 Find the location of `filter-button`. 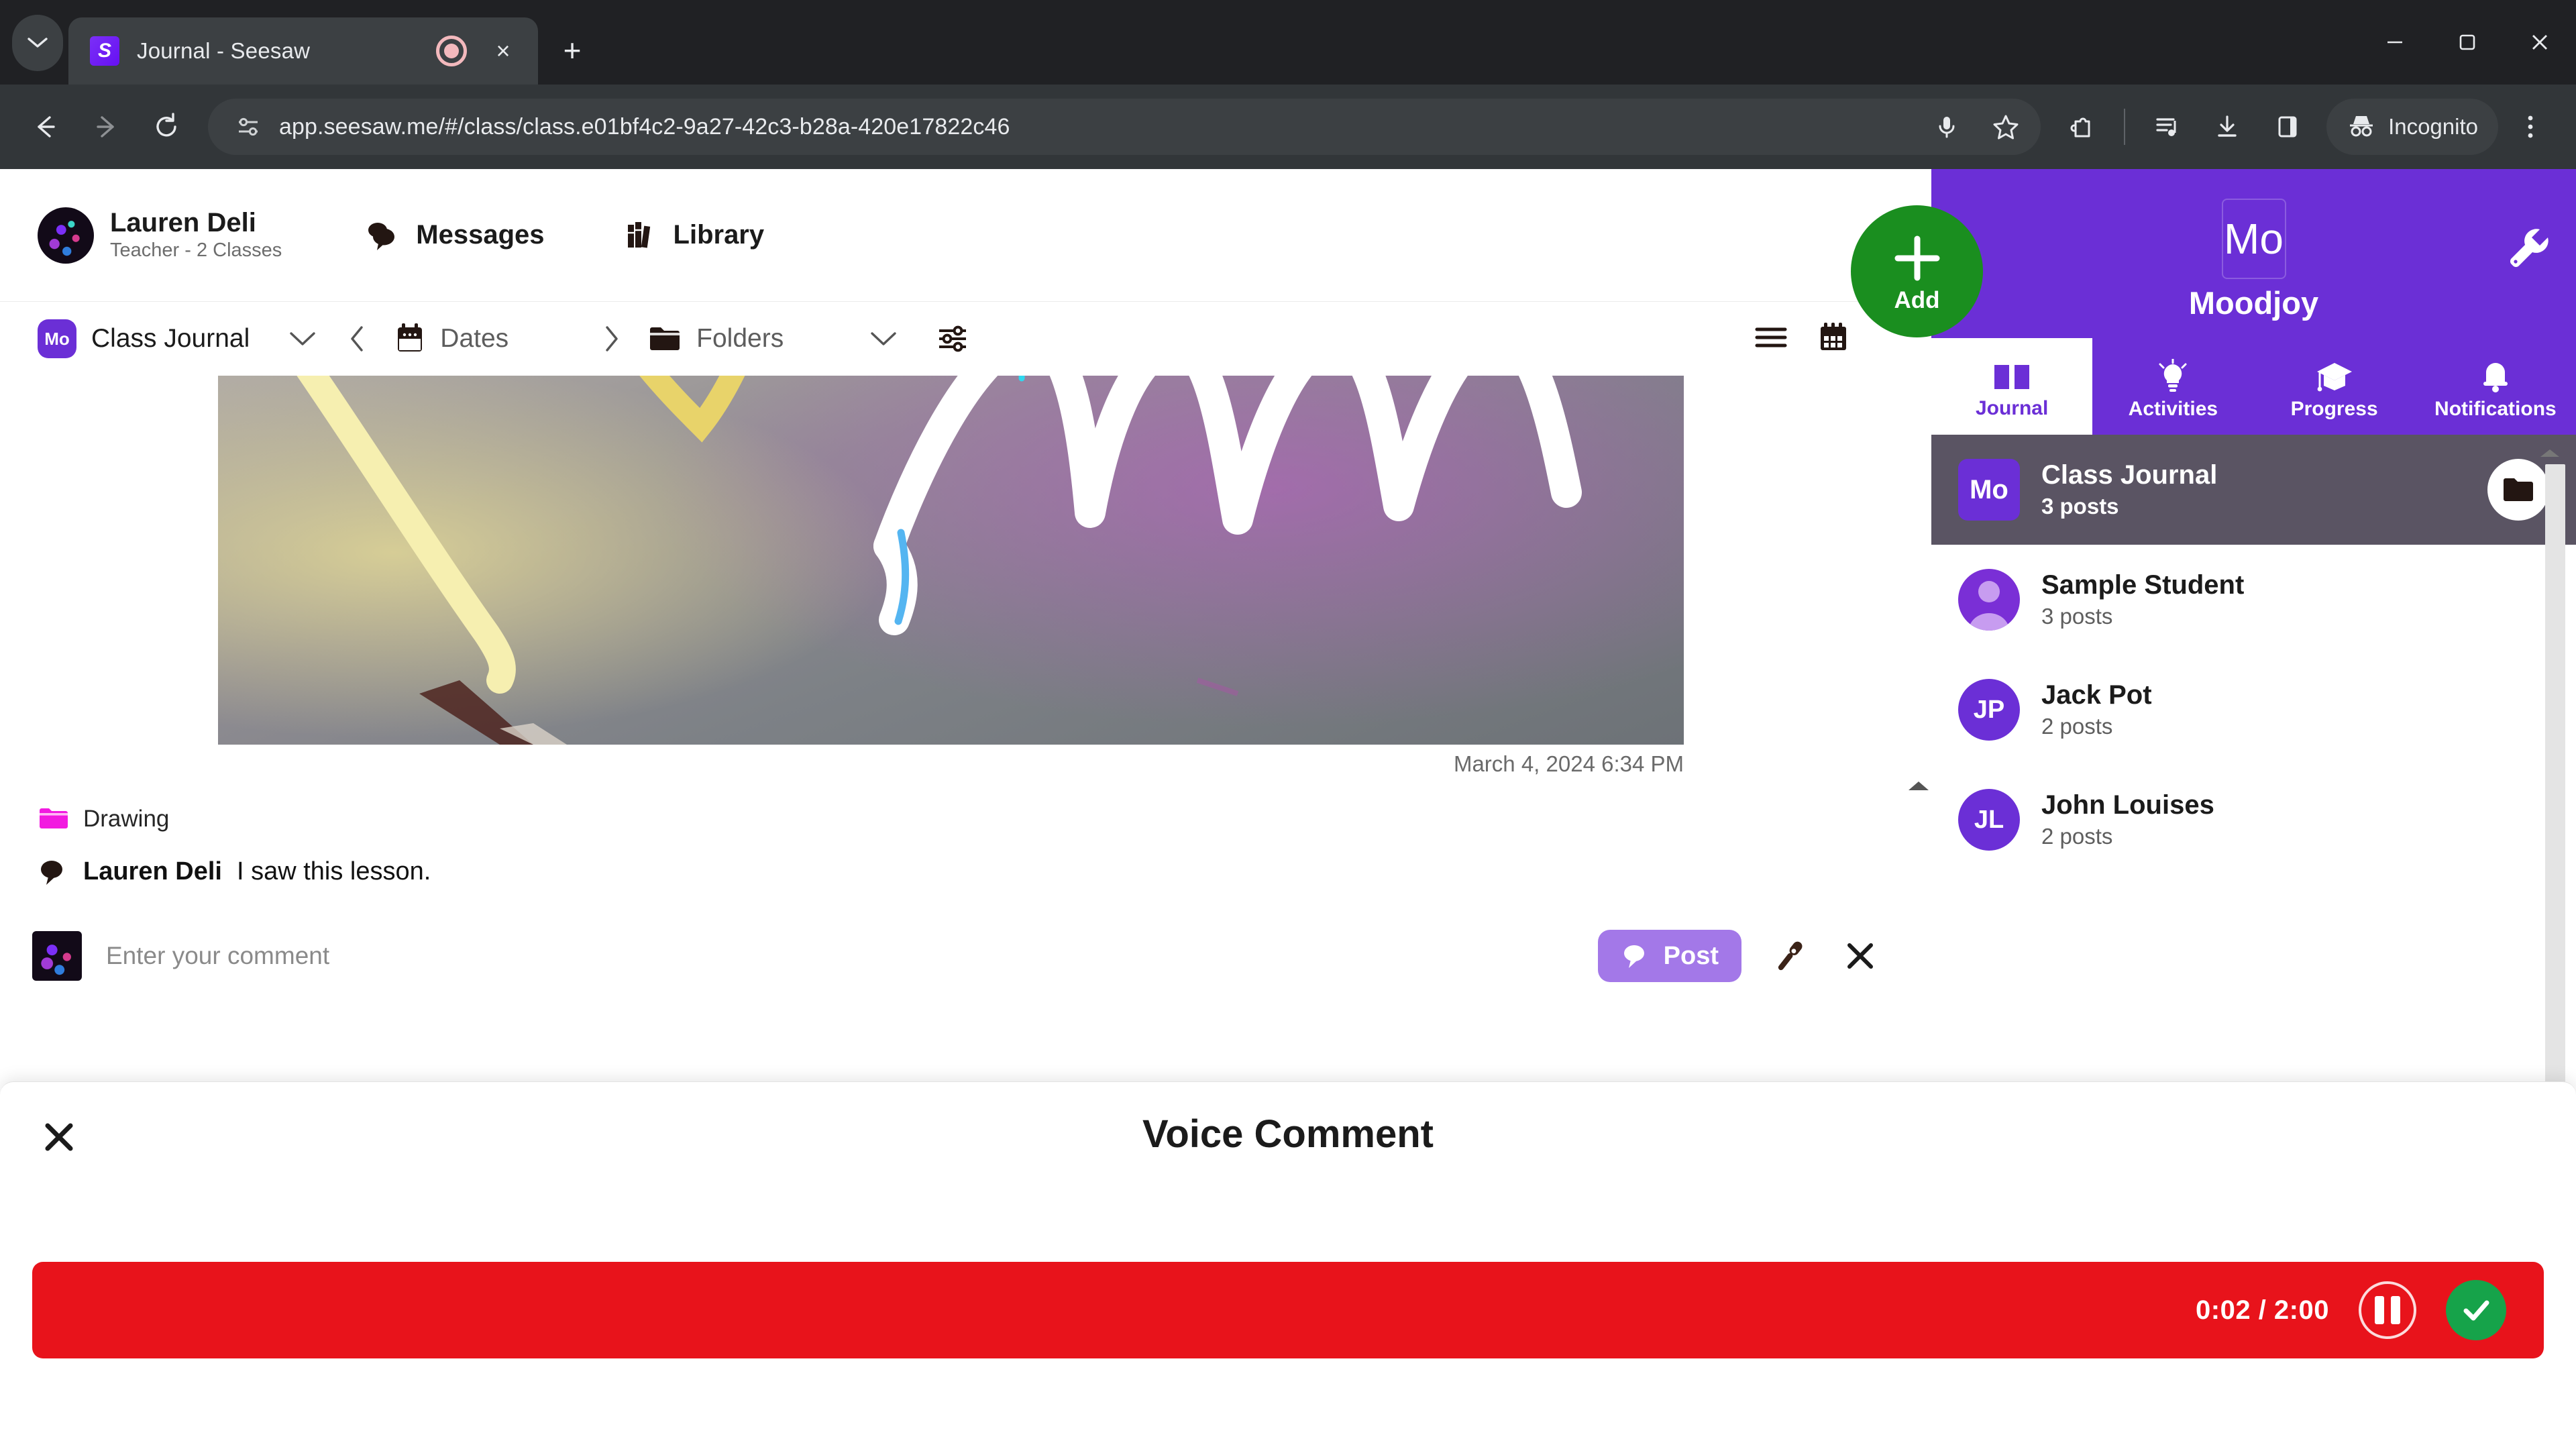

filter-button is located at coordinates (952, 338).